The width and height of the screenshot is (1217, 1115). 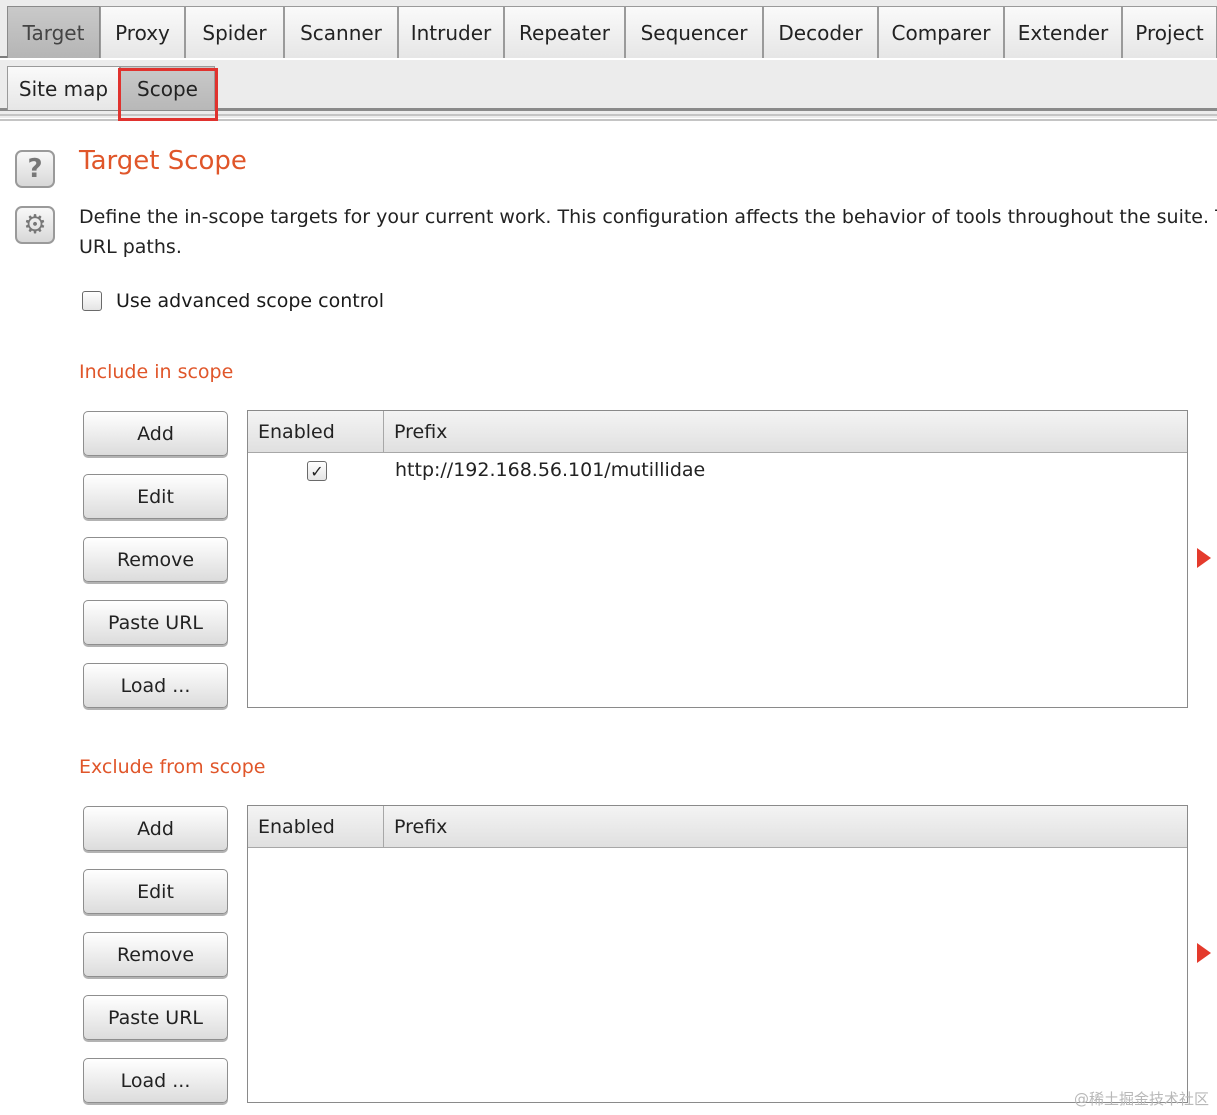 What do you see at coordinates (564, 32) in the screenshot?
I see `tab-repeater: Repeater` at bounding box center [564, 32].